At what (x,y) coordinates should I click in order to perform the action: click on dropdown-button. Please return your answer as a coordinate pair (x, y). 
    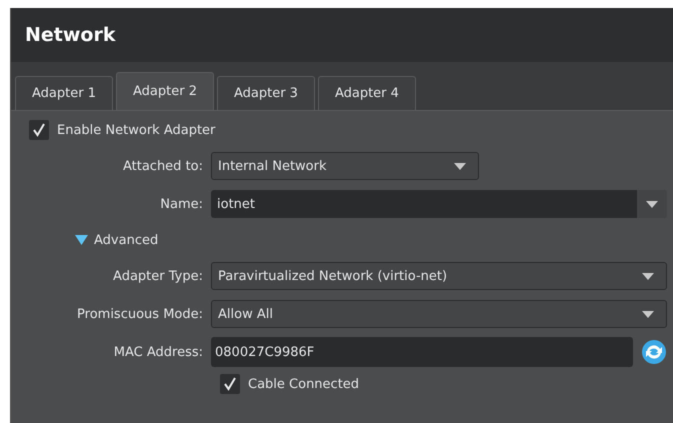
    Looking at the image, I should click on (652, 204).